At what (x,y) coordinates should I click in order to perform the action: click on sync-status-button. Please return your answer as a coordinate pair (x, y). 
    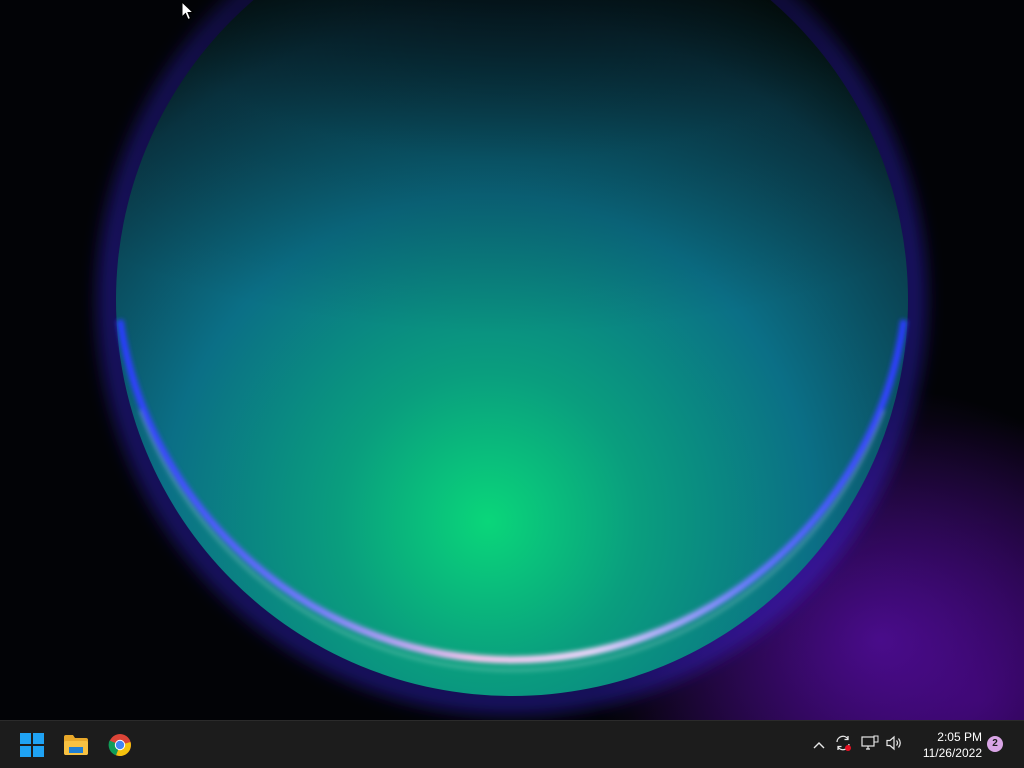
    Looking at the image, I should click on (843, 745).